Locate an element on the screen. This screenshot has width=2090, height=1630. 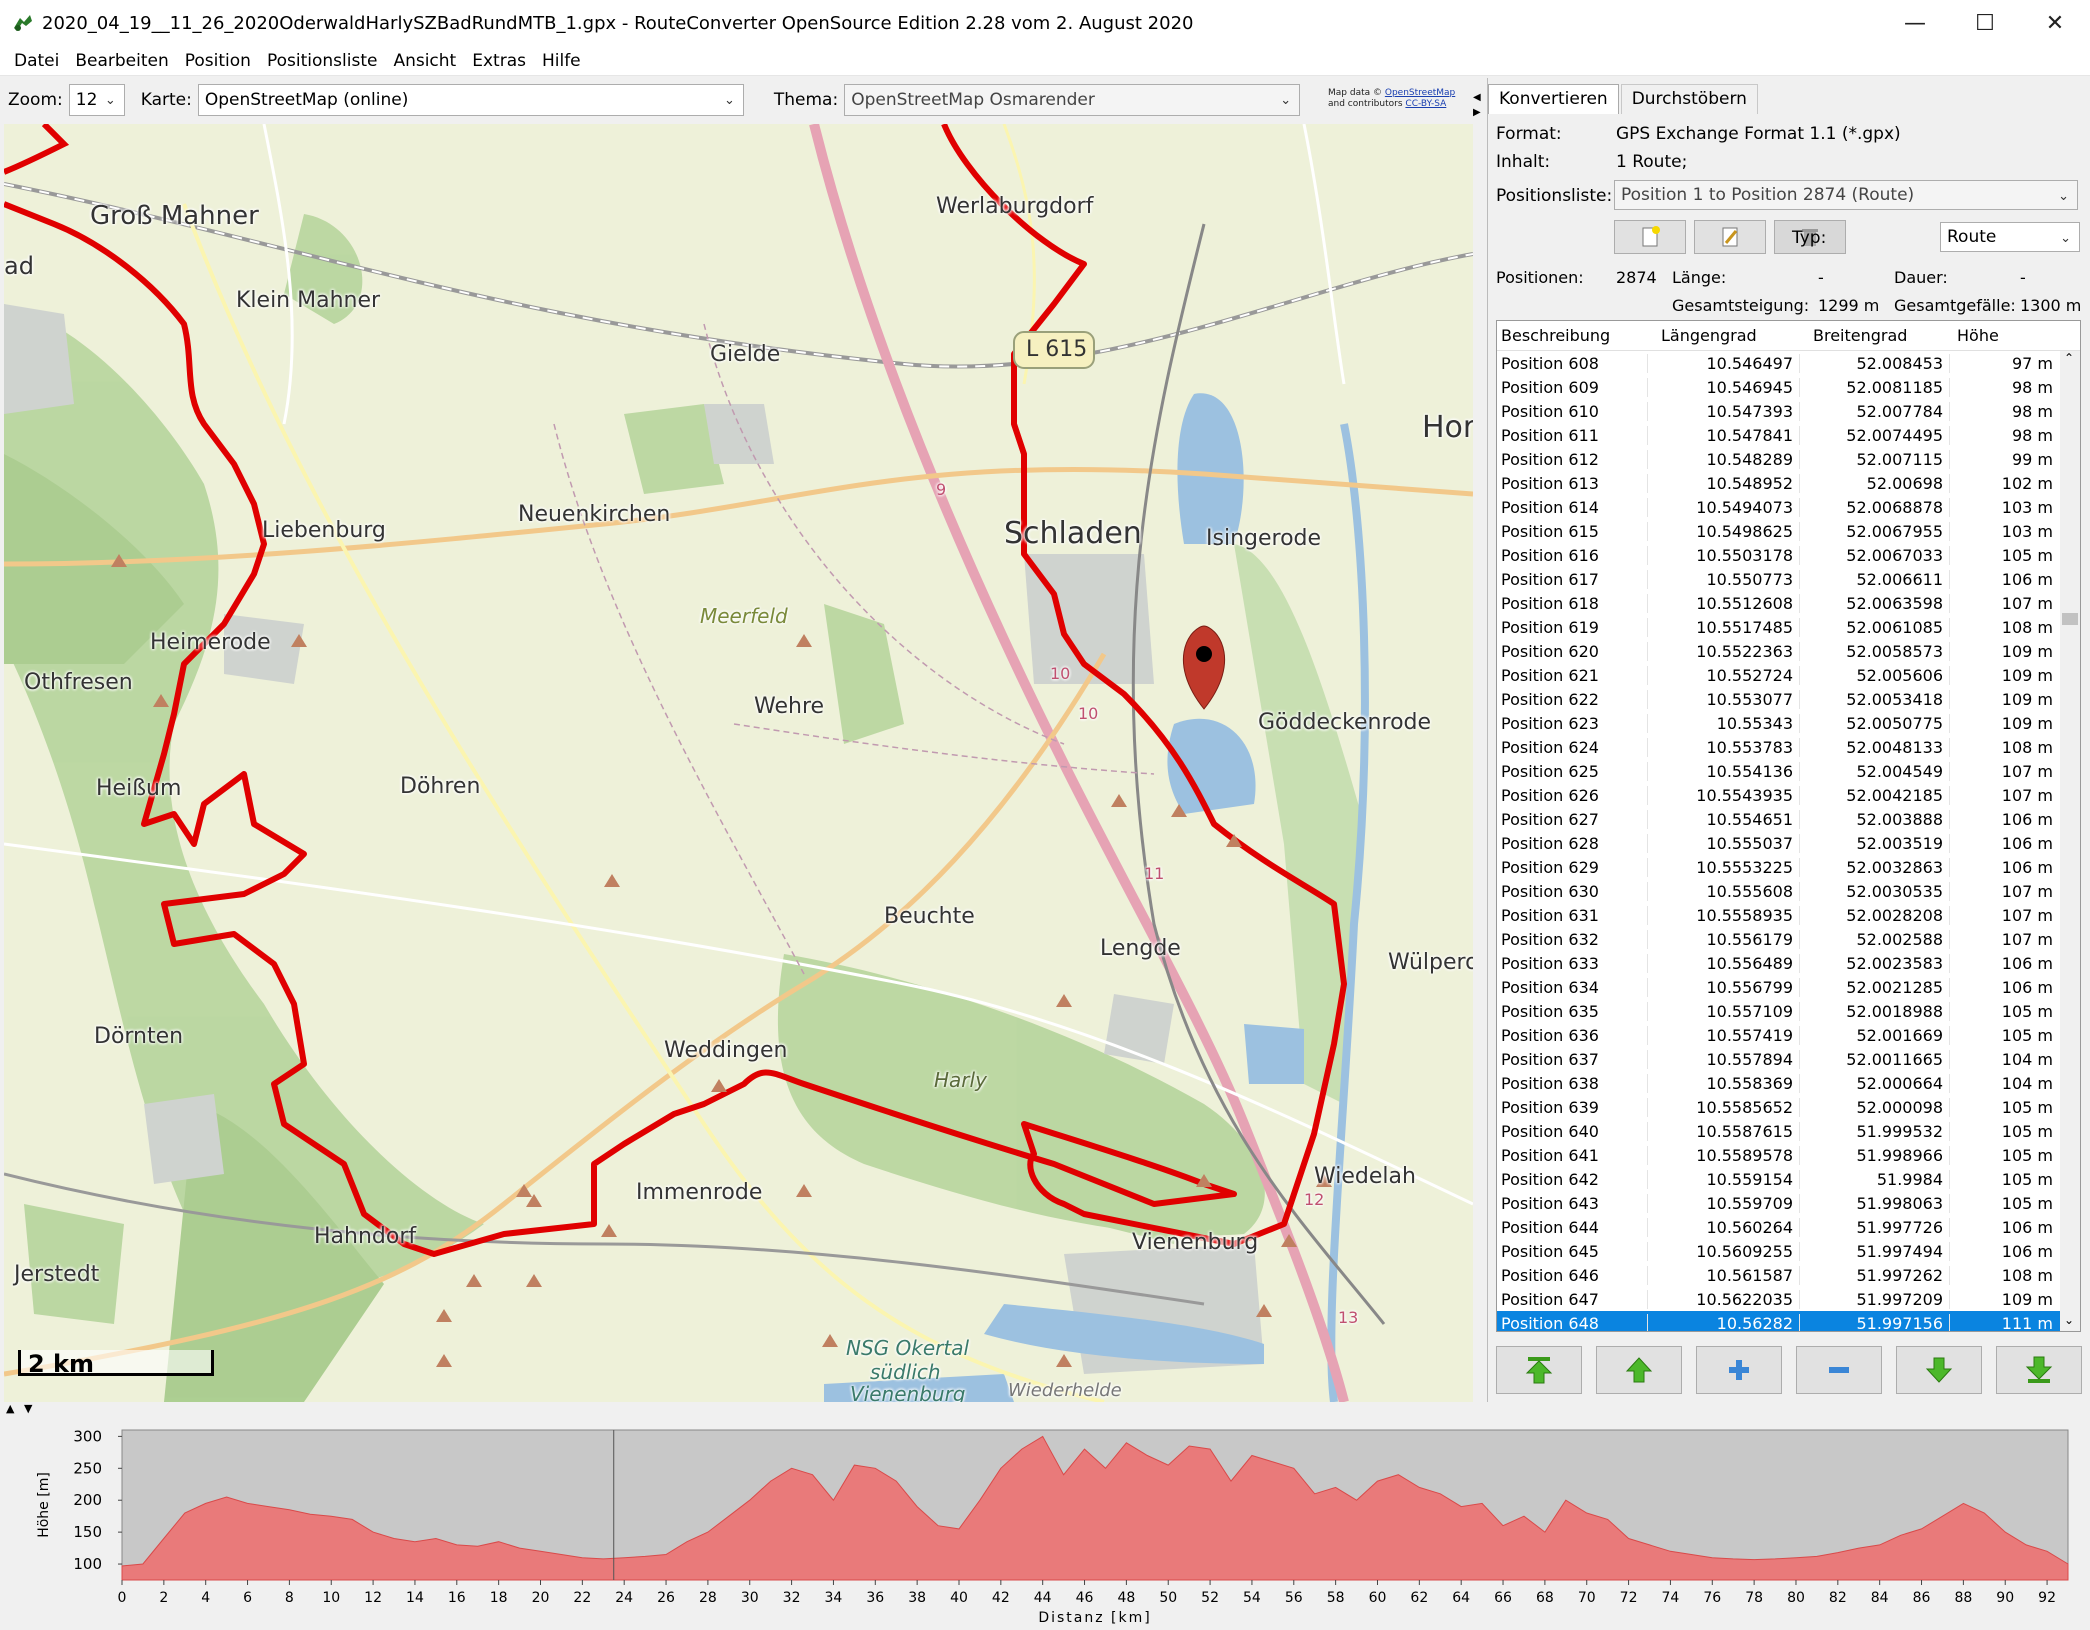
close-button: ✕ is located at coordinates (2055, 23).